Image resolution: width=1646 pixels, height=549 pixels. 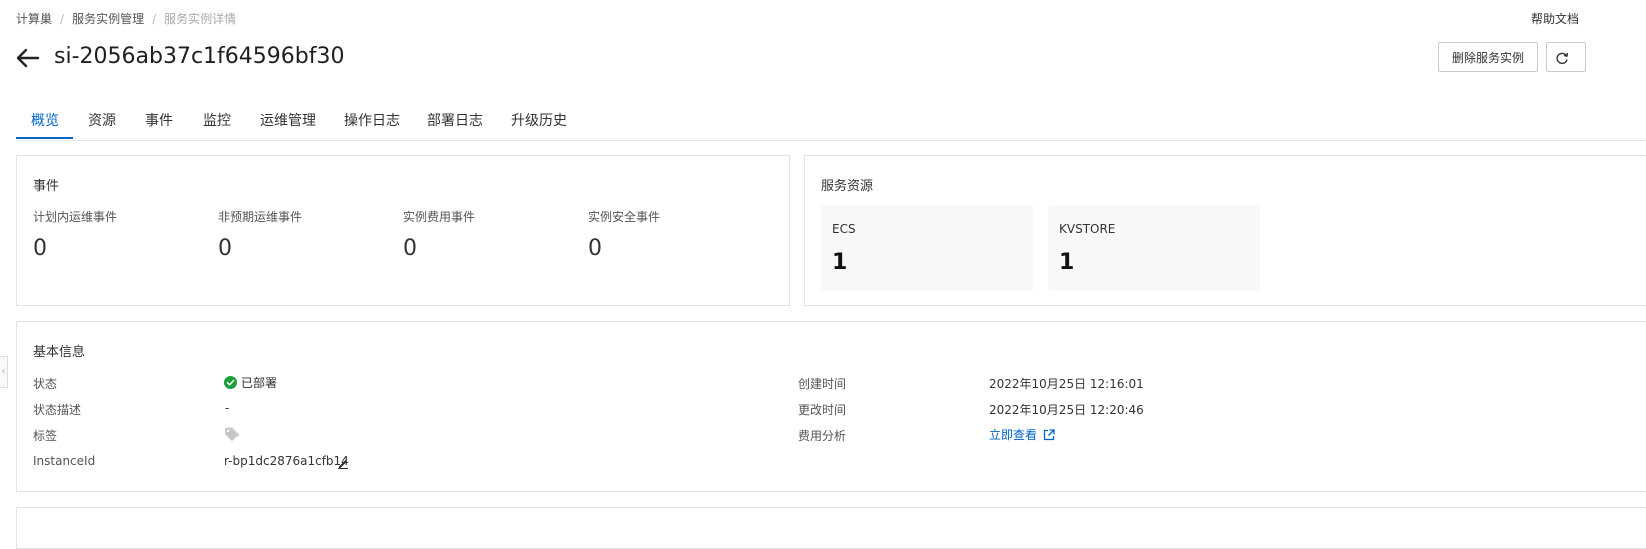 I want to click on chevron-left-icon: ‹, so click(x=3, y=371).